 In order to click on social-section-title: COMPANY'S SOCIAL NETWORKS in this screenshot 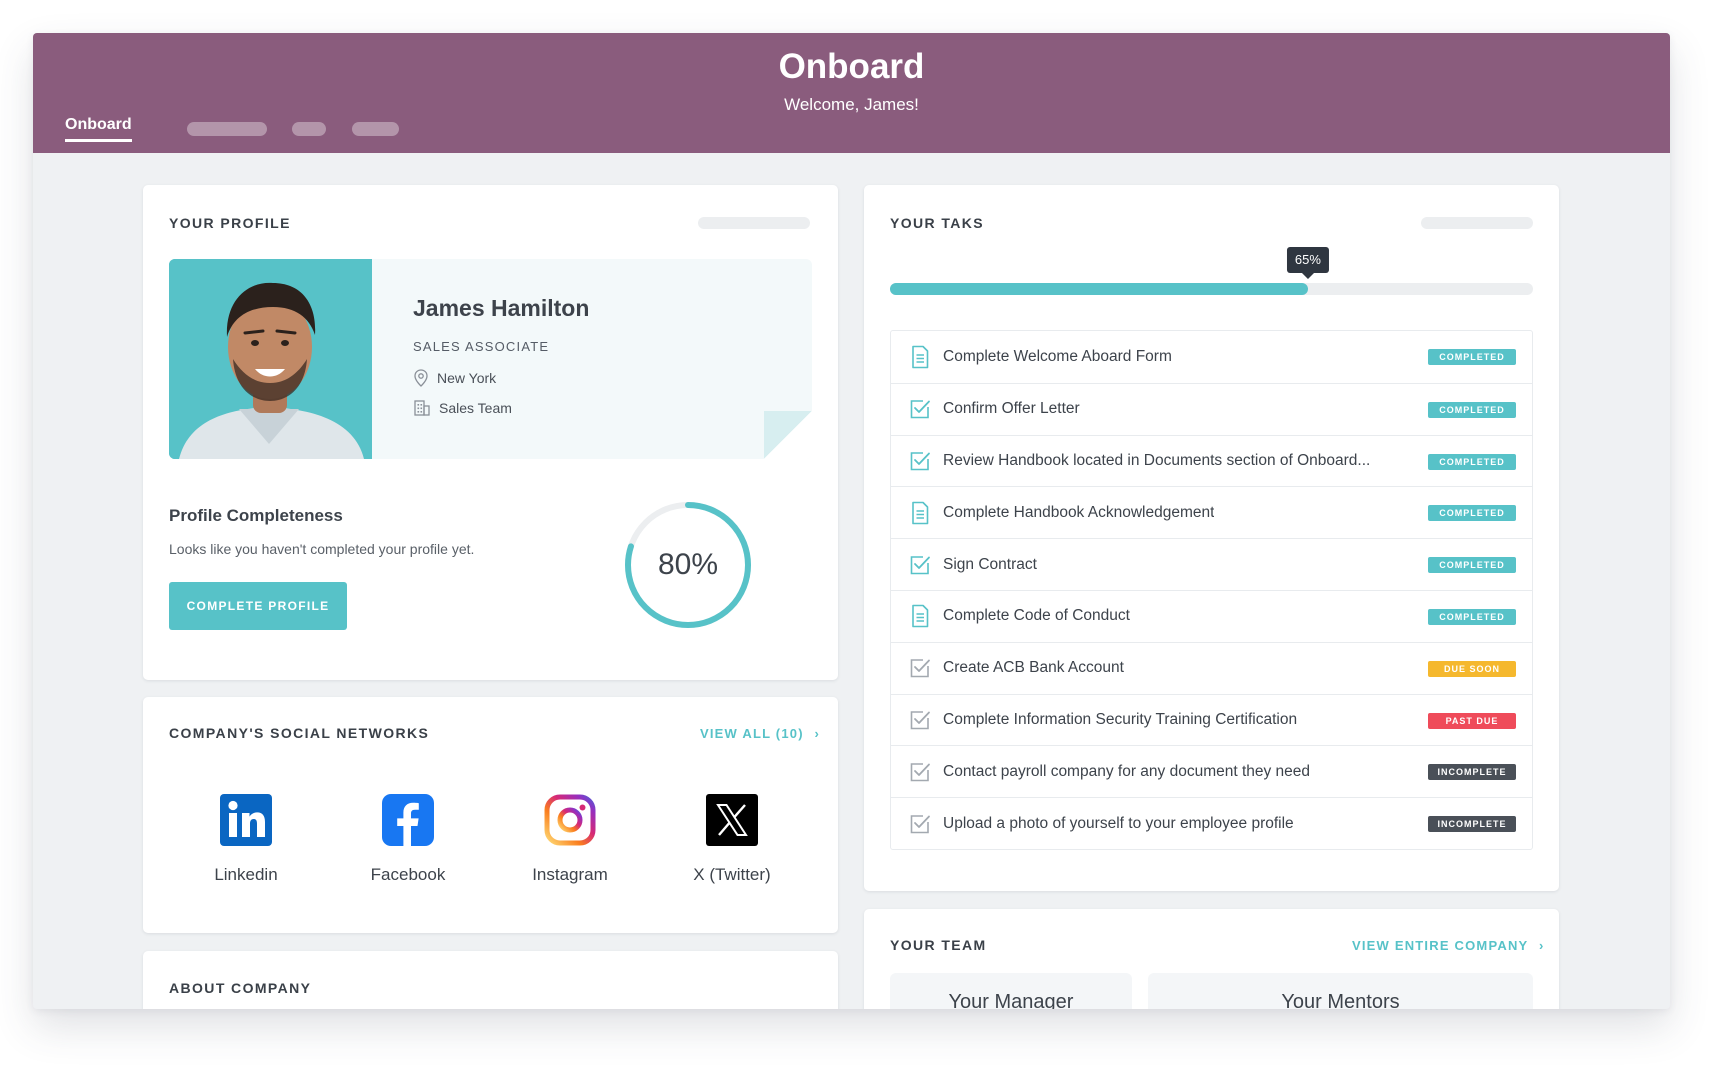, I will do `click(299, 733)`.